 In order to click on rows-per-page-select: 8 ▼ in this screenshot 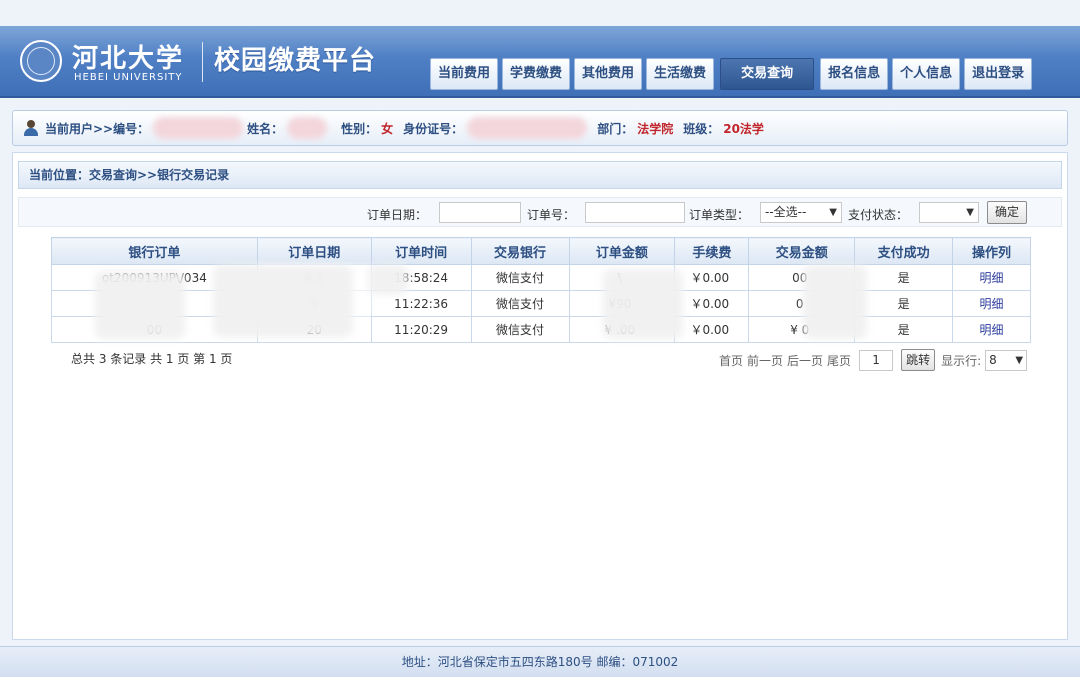, I will do `click(1006, 360)`.